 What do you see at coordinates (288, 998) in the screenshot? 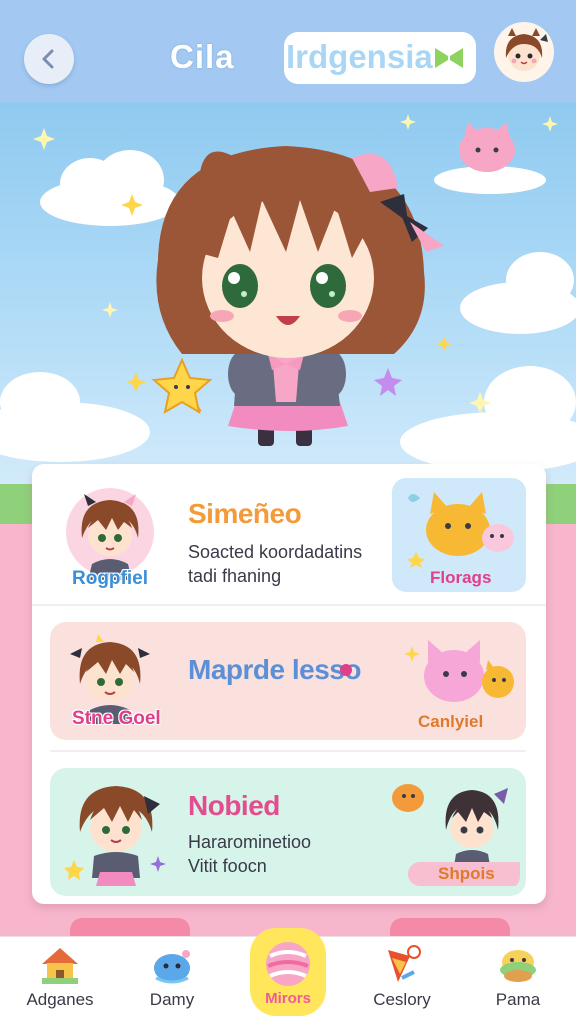
I see `nav-label: Mirors` at bounding box center [288, 998].